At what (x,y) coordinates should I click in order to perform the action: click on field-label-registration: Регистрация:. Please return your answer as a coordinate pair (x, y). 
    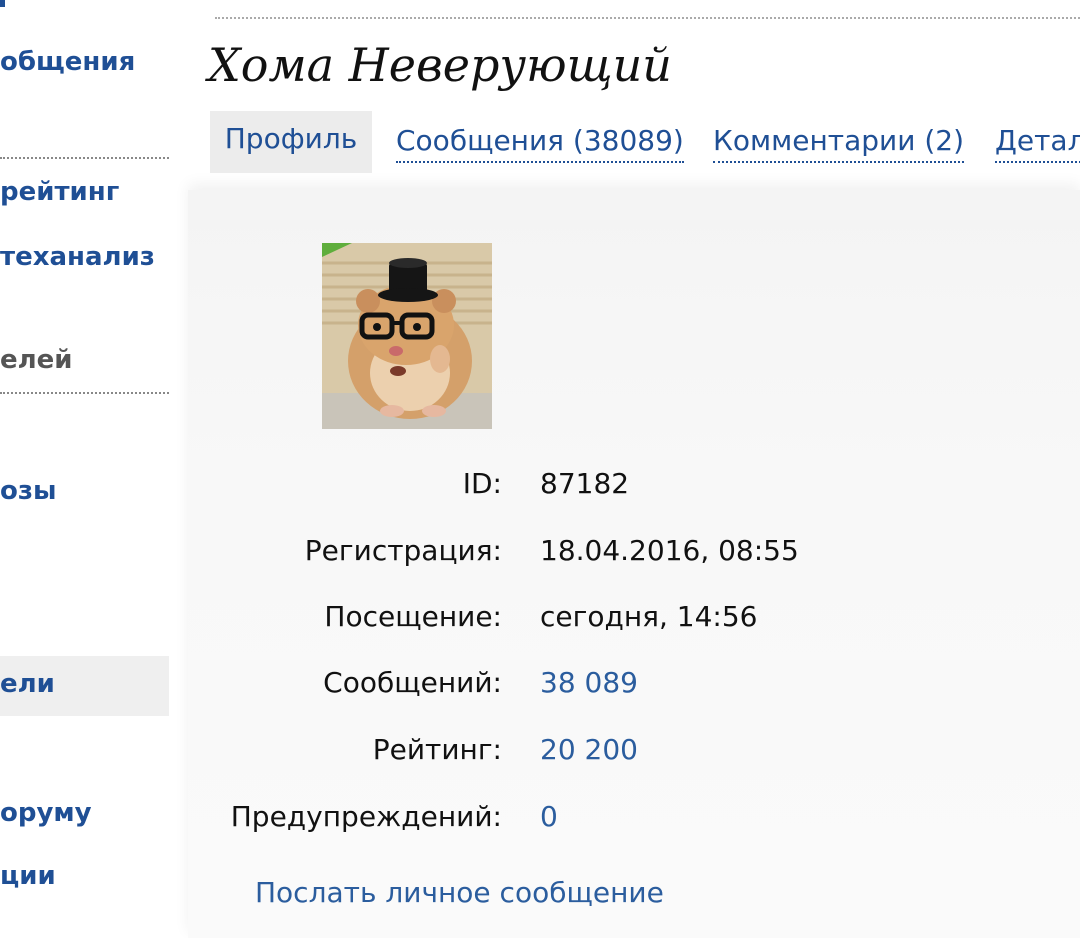
    Looking at the image, I should click on (403, 550).